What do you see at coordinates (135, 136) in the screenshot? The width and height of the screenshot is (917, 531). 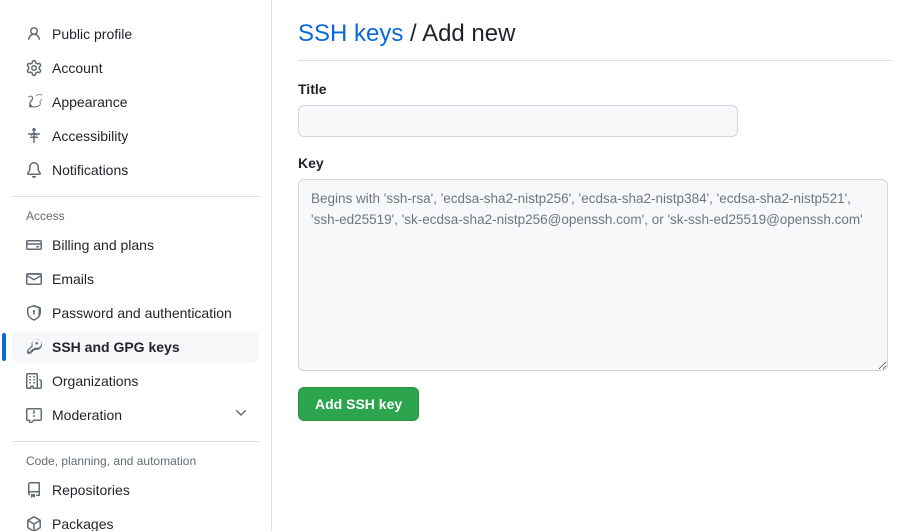 I see `sidebar-item-accessibility: Accessibility` at bounding box center [135, 136].